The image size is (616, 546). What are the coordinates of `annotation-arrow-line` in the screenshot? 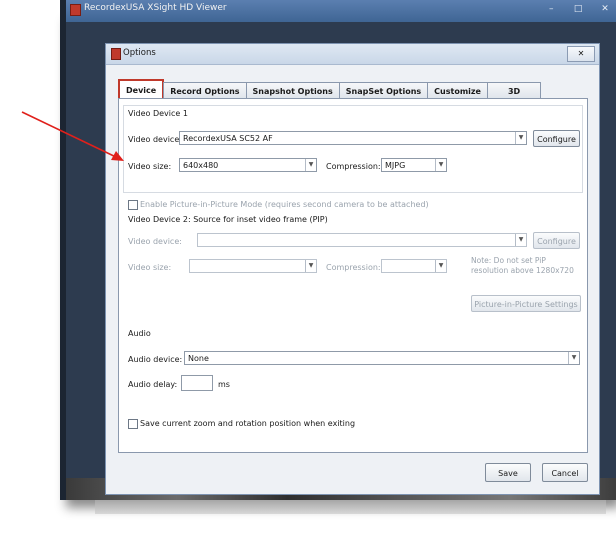 It's located at (70, 135).